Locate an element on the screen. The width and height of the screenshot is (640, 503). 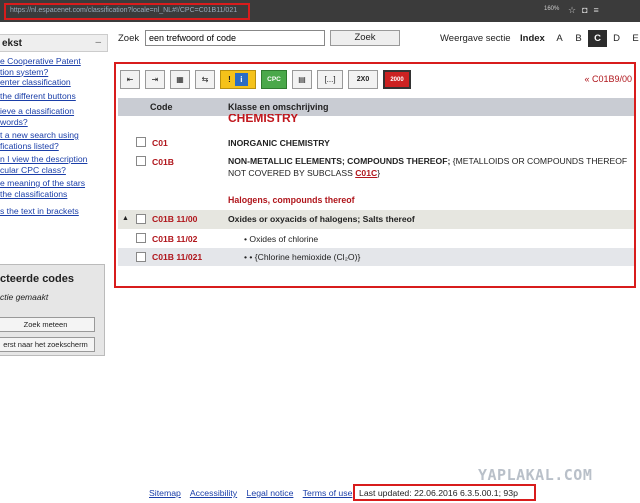
help-panel-header: ekst – is located at coordinates (54, 43).